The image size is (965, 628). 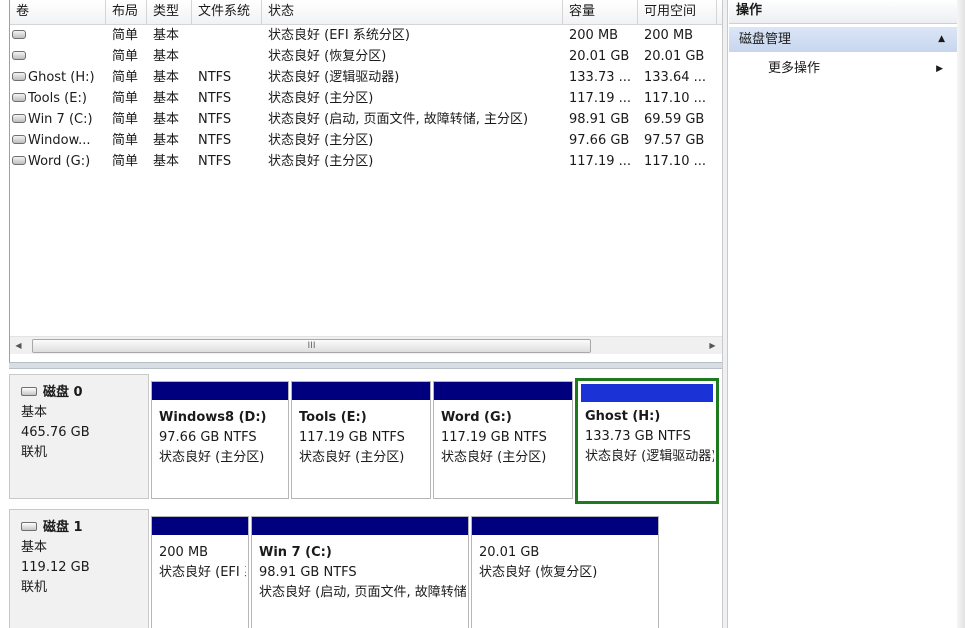 I want to click on disk-state: 联机, so click(x=34, y=587).